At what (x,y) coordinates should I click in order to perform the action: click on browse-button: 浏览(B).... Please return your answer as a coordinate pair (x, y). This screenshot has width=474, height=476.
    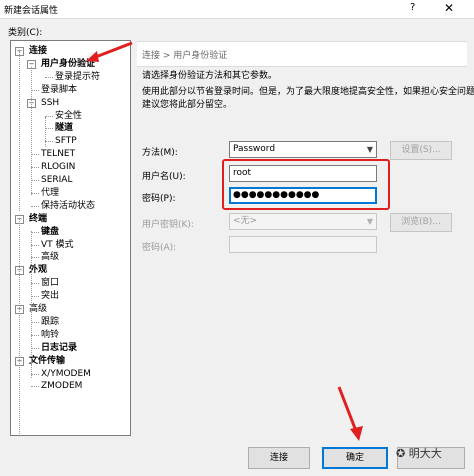
    Looking at the image, I should click on (421, 222).